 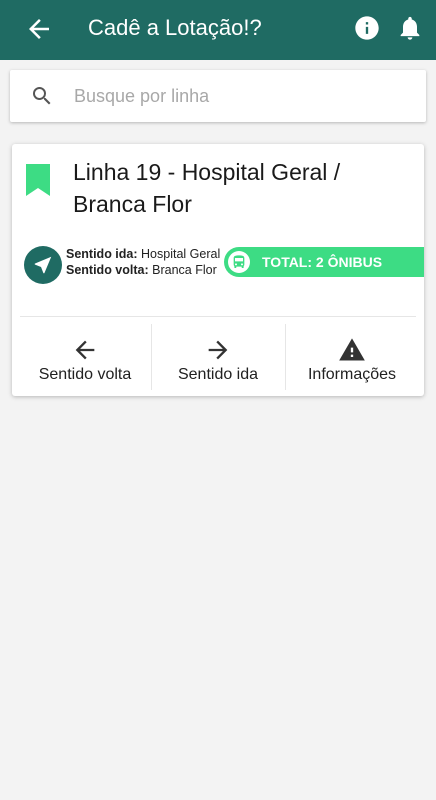 What do you see at coordinates (175, 27) in the screenshot?
I see `app-title: Cadê a Lotação!?` at bounding box center [175, 27].